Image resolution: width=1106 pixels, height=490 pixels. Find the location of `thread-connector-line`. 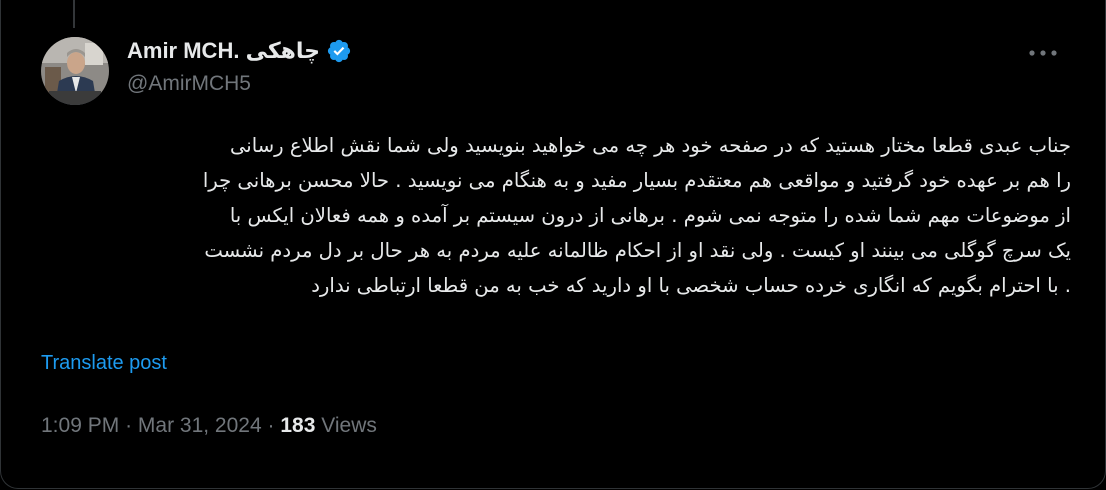

thread-connector-line is located at coordinates (74, 14).